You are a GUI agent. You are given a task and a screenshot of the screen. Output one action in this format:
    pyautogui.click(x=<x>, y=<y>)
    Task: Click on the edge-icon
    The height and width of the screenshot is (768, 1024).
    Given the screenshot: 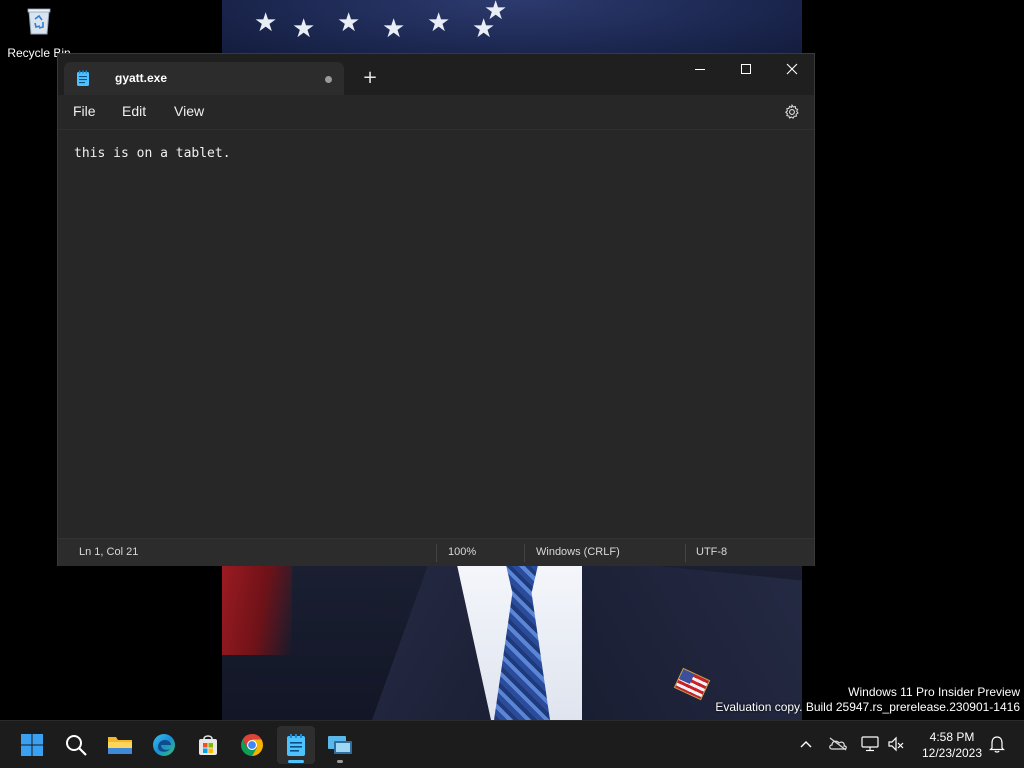 What is the action you would take?
    pyautogui.click(x=164, y=745)
    